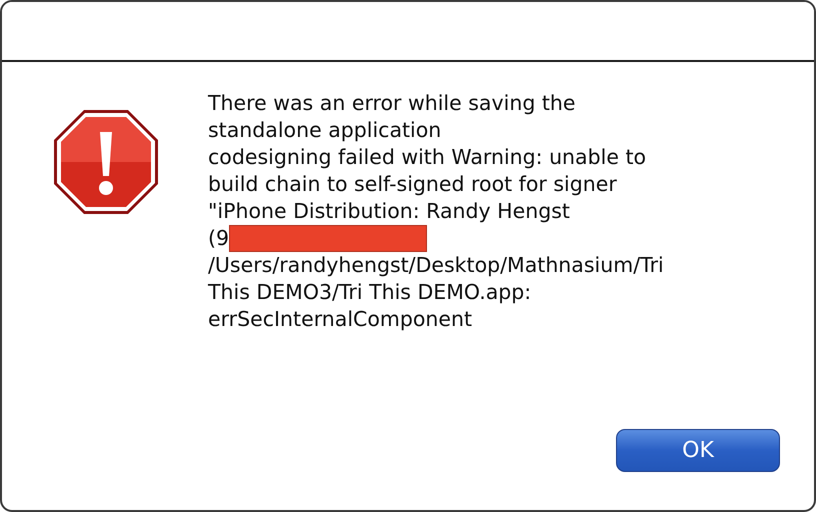 The image size is (816, 512). What do you see at coordinates (389, 211) in the screenshot?
I see `message-line: "iPhone Distribution: Randy Hengst` at bounding box center [389, 211].